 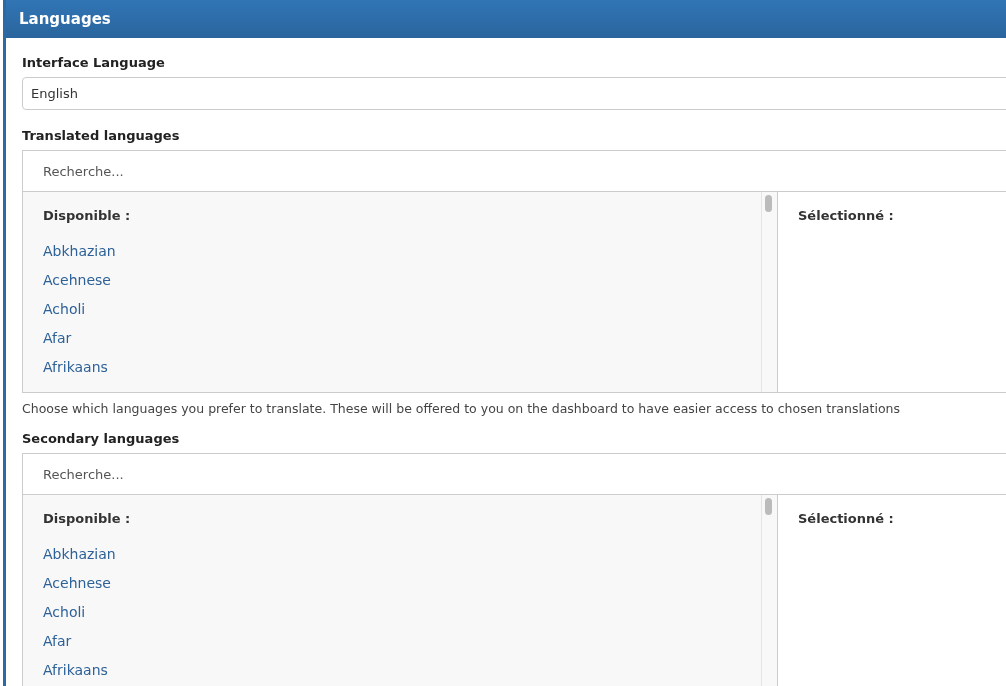 I want to click on panel-title: Languages, so click(x=506, y=19).